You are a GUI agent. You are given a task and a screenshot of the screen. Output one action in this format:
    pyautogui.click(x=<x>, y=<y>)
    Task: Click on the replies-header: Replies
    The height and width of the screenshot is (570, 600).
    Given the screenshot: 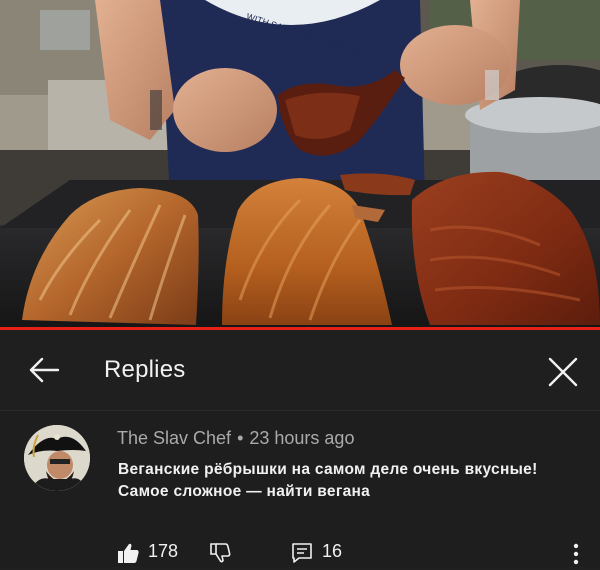 What is the action you would take?
    pyautogui.click(x=300, y=370)
    